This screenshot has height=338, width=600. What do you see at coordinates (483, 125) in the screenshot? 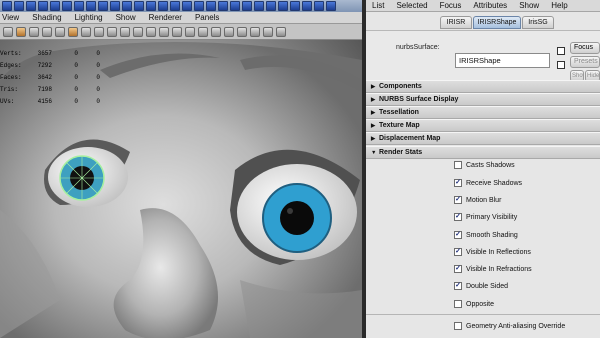
I see `section-texture-map: ▶ Texture Map` at bounding box center [483, 125].